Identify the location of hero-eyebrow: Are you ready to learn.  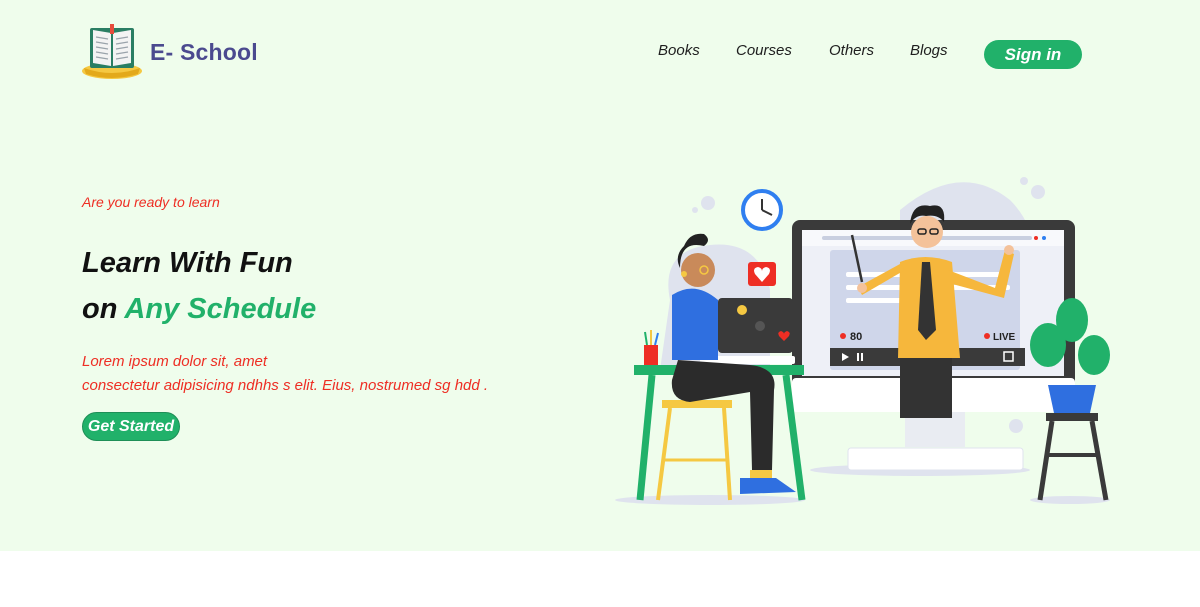
(151, 202).